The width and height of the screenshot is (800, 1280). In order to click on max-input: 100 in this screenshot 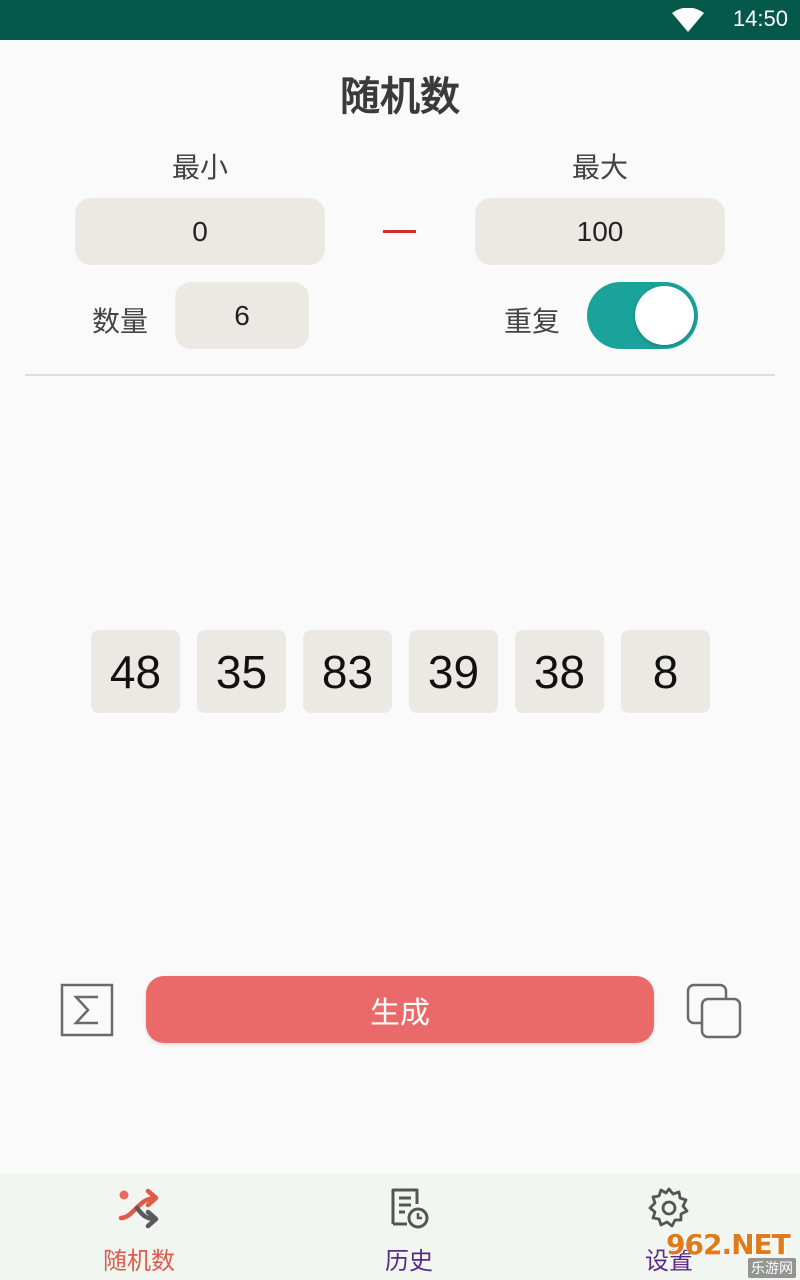, I will do `click(600, 231)`.